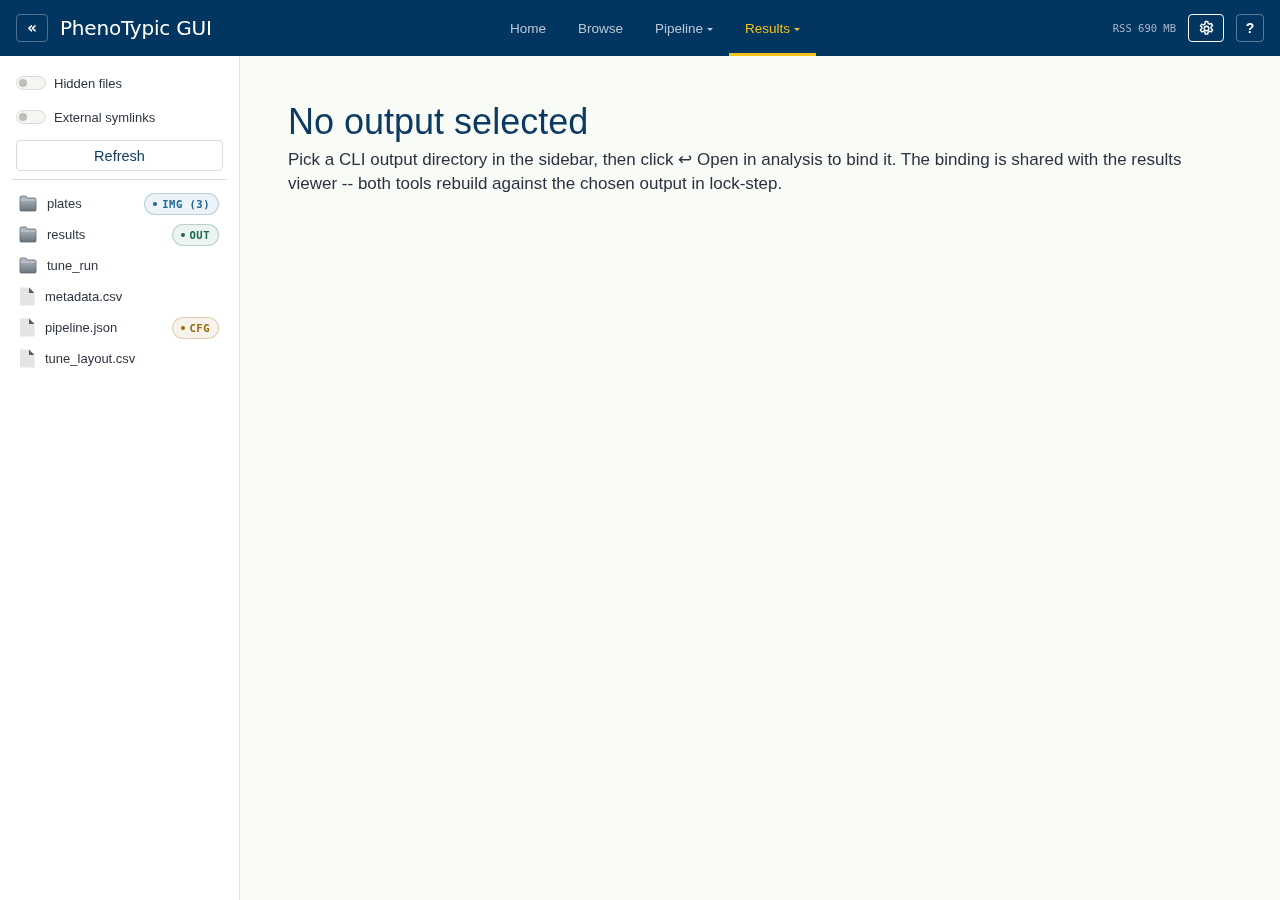 The height and width of the screenshot is (900, 1280). What do you see at coordinates (439, 122) in the screenshot?
I see `page-heading: No output selected` at bounding box center [439, 122].